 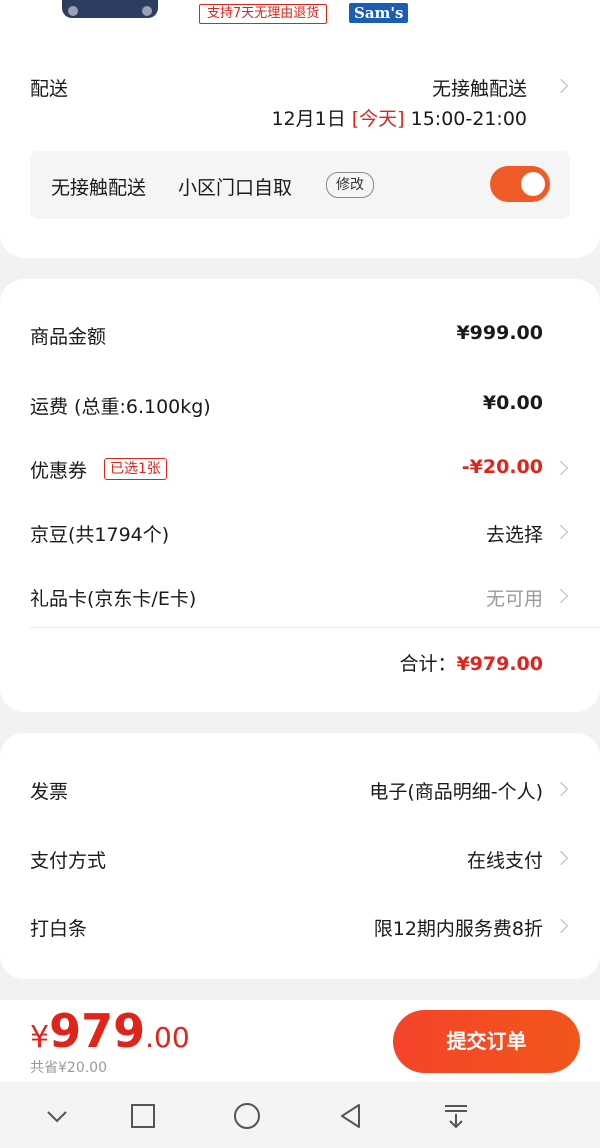 I want to click on invoice-value: 电子(商品明细-个人), so click(x=456, y=790).